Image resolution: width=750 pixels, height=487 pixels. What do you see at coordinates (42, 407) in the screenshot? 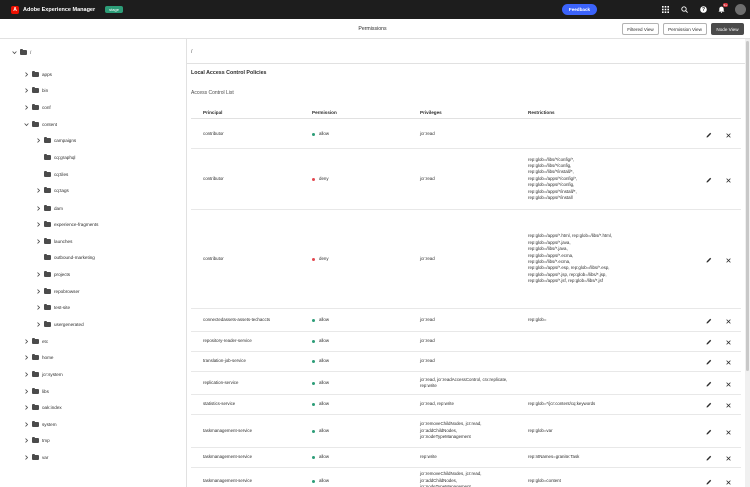
I see `tree-item: oak:index` at bounding box center [42, 407].